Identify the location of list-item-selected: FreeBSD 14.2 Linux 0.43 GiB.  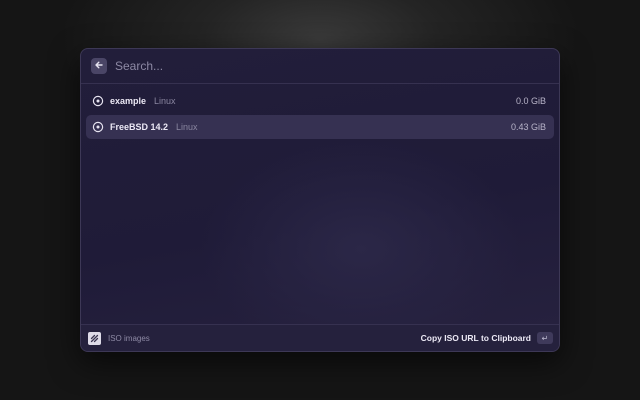
(320, 127).